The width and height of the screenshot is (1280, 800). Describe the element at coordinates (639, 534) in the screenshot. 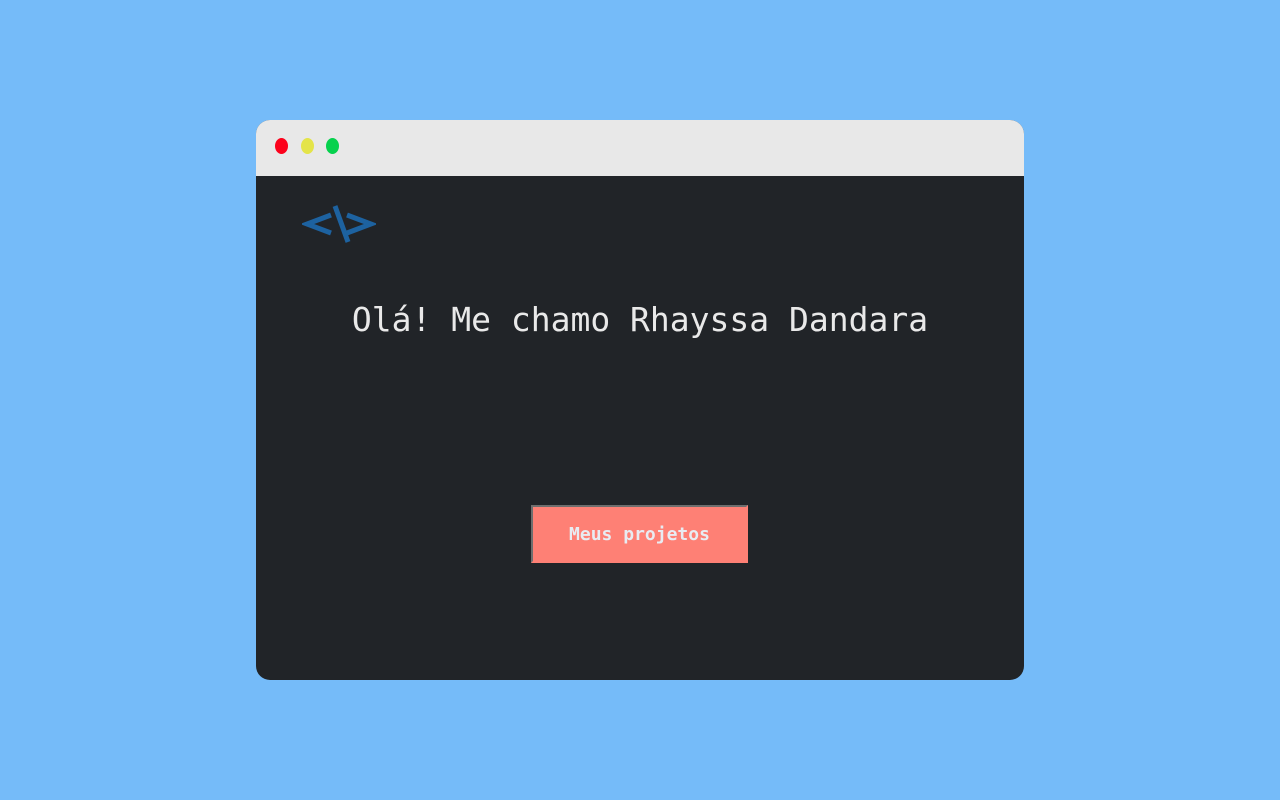

I see `my-projects-button: Meus projetos` at that location.